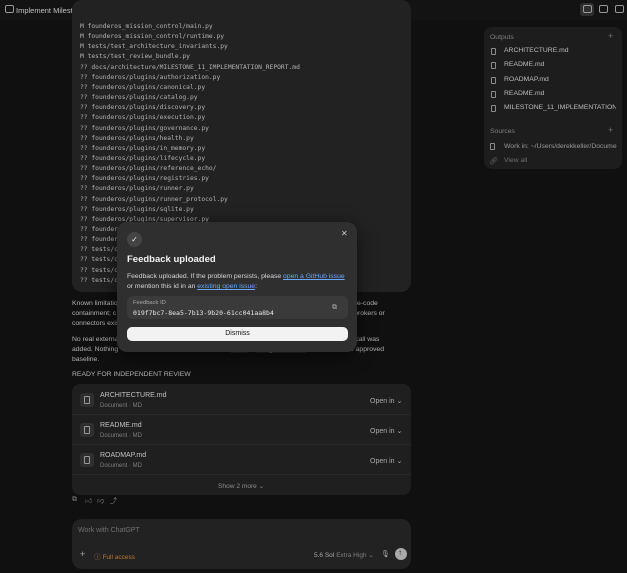  What do you see at coordinates (334, 308) in the screenshot?
I see `copy-icon: ⧉` at bounding box center [334, 308].